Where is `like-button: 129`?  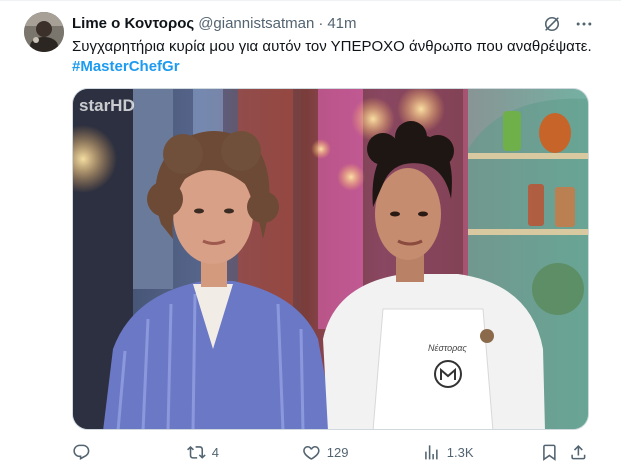 like-button: 129 is located at coordinates (325, 452).